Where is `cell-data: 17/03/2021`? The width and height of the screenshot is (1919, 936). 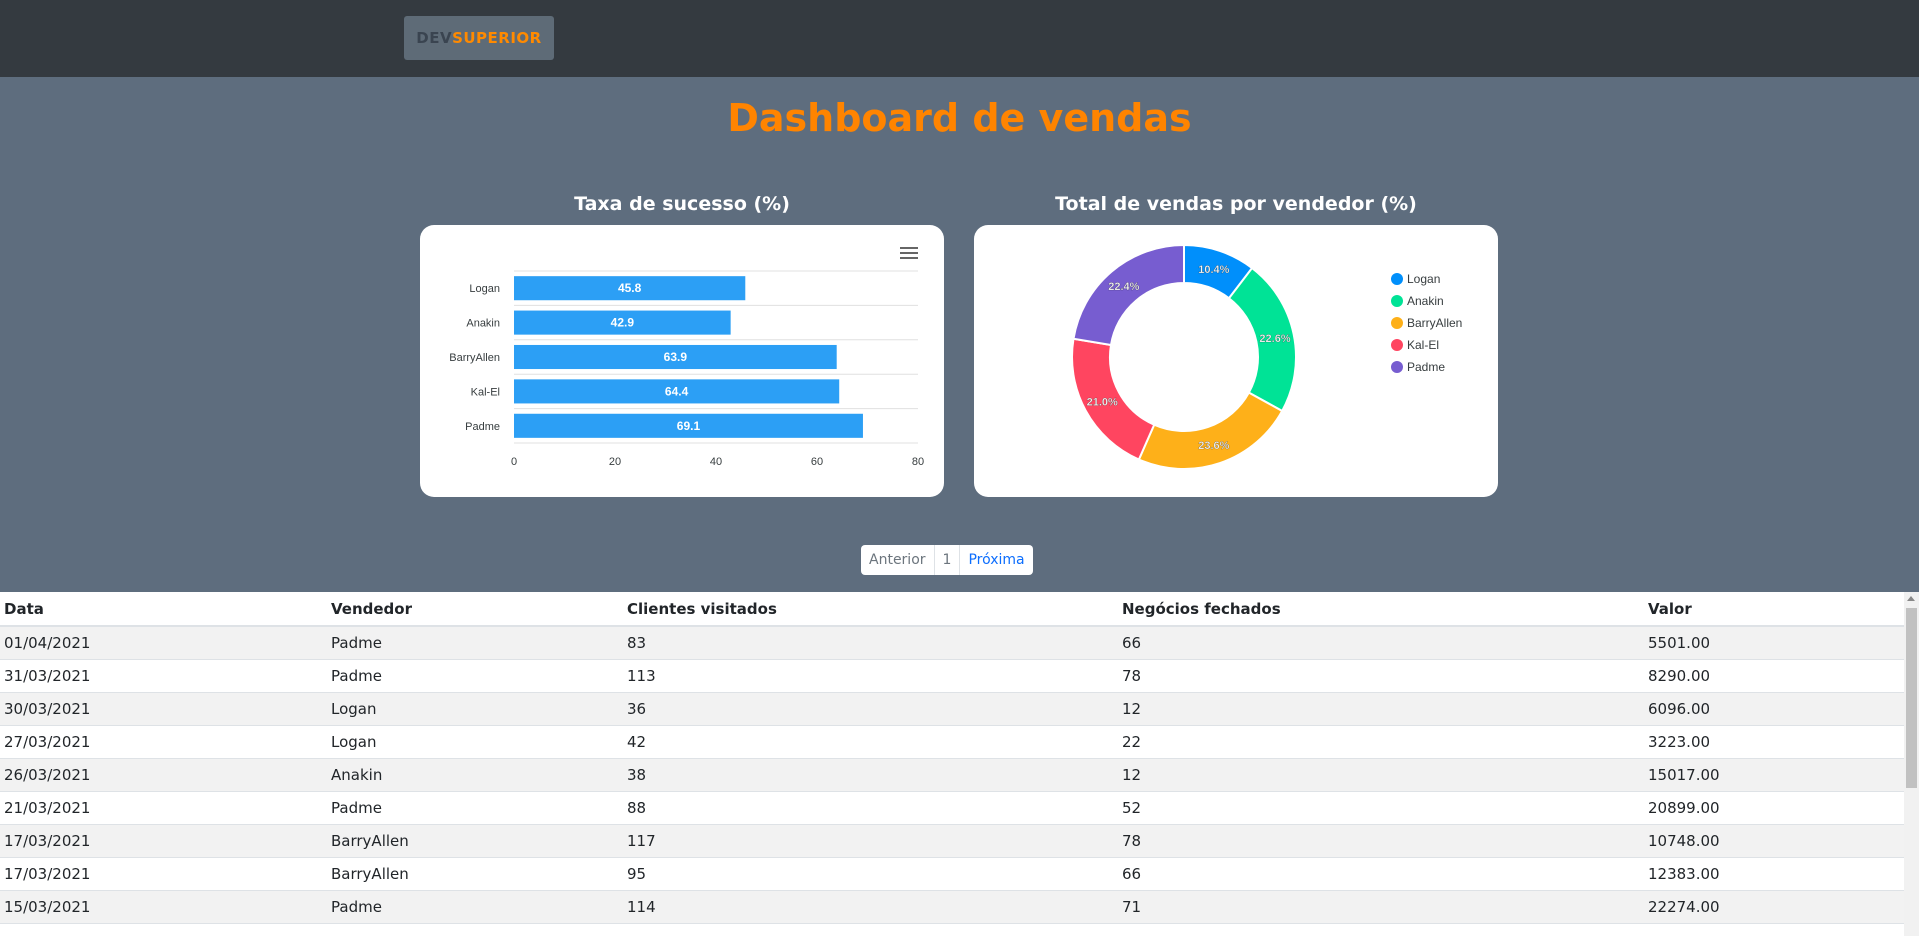 cell-data: 17/03/2021 is located at coordinates (163, 841).